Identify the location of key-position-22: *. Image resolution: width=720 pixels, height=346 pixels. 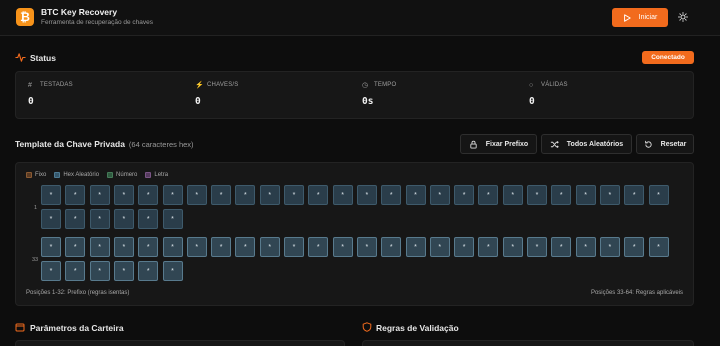
(561, 195).